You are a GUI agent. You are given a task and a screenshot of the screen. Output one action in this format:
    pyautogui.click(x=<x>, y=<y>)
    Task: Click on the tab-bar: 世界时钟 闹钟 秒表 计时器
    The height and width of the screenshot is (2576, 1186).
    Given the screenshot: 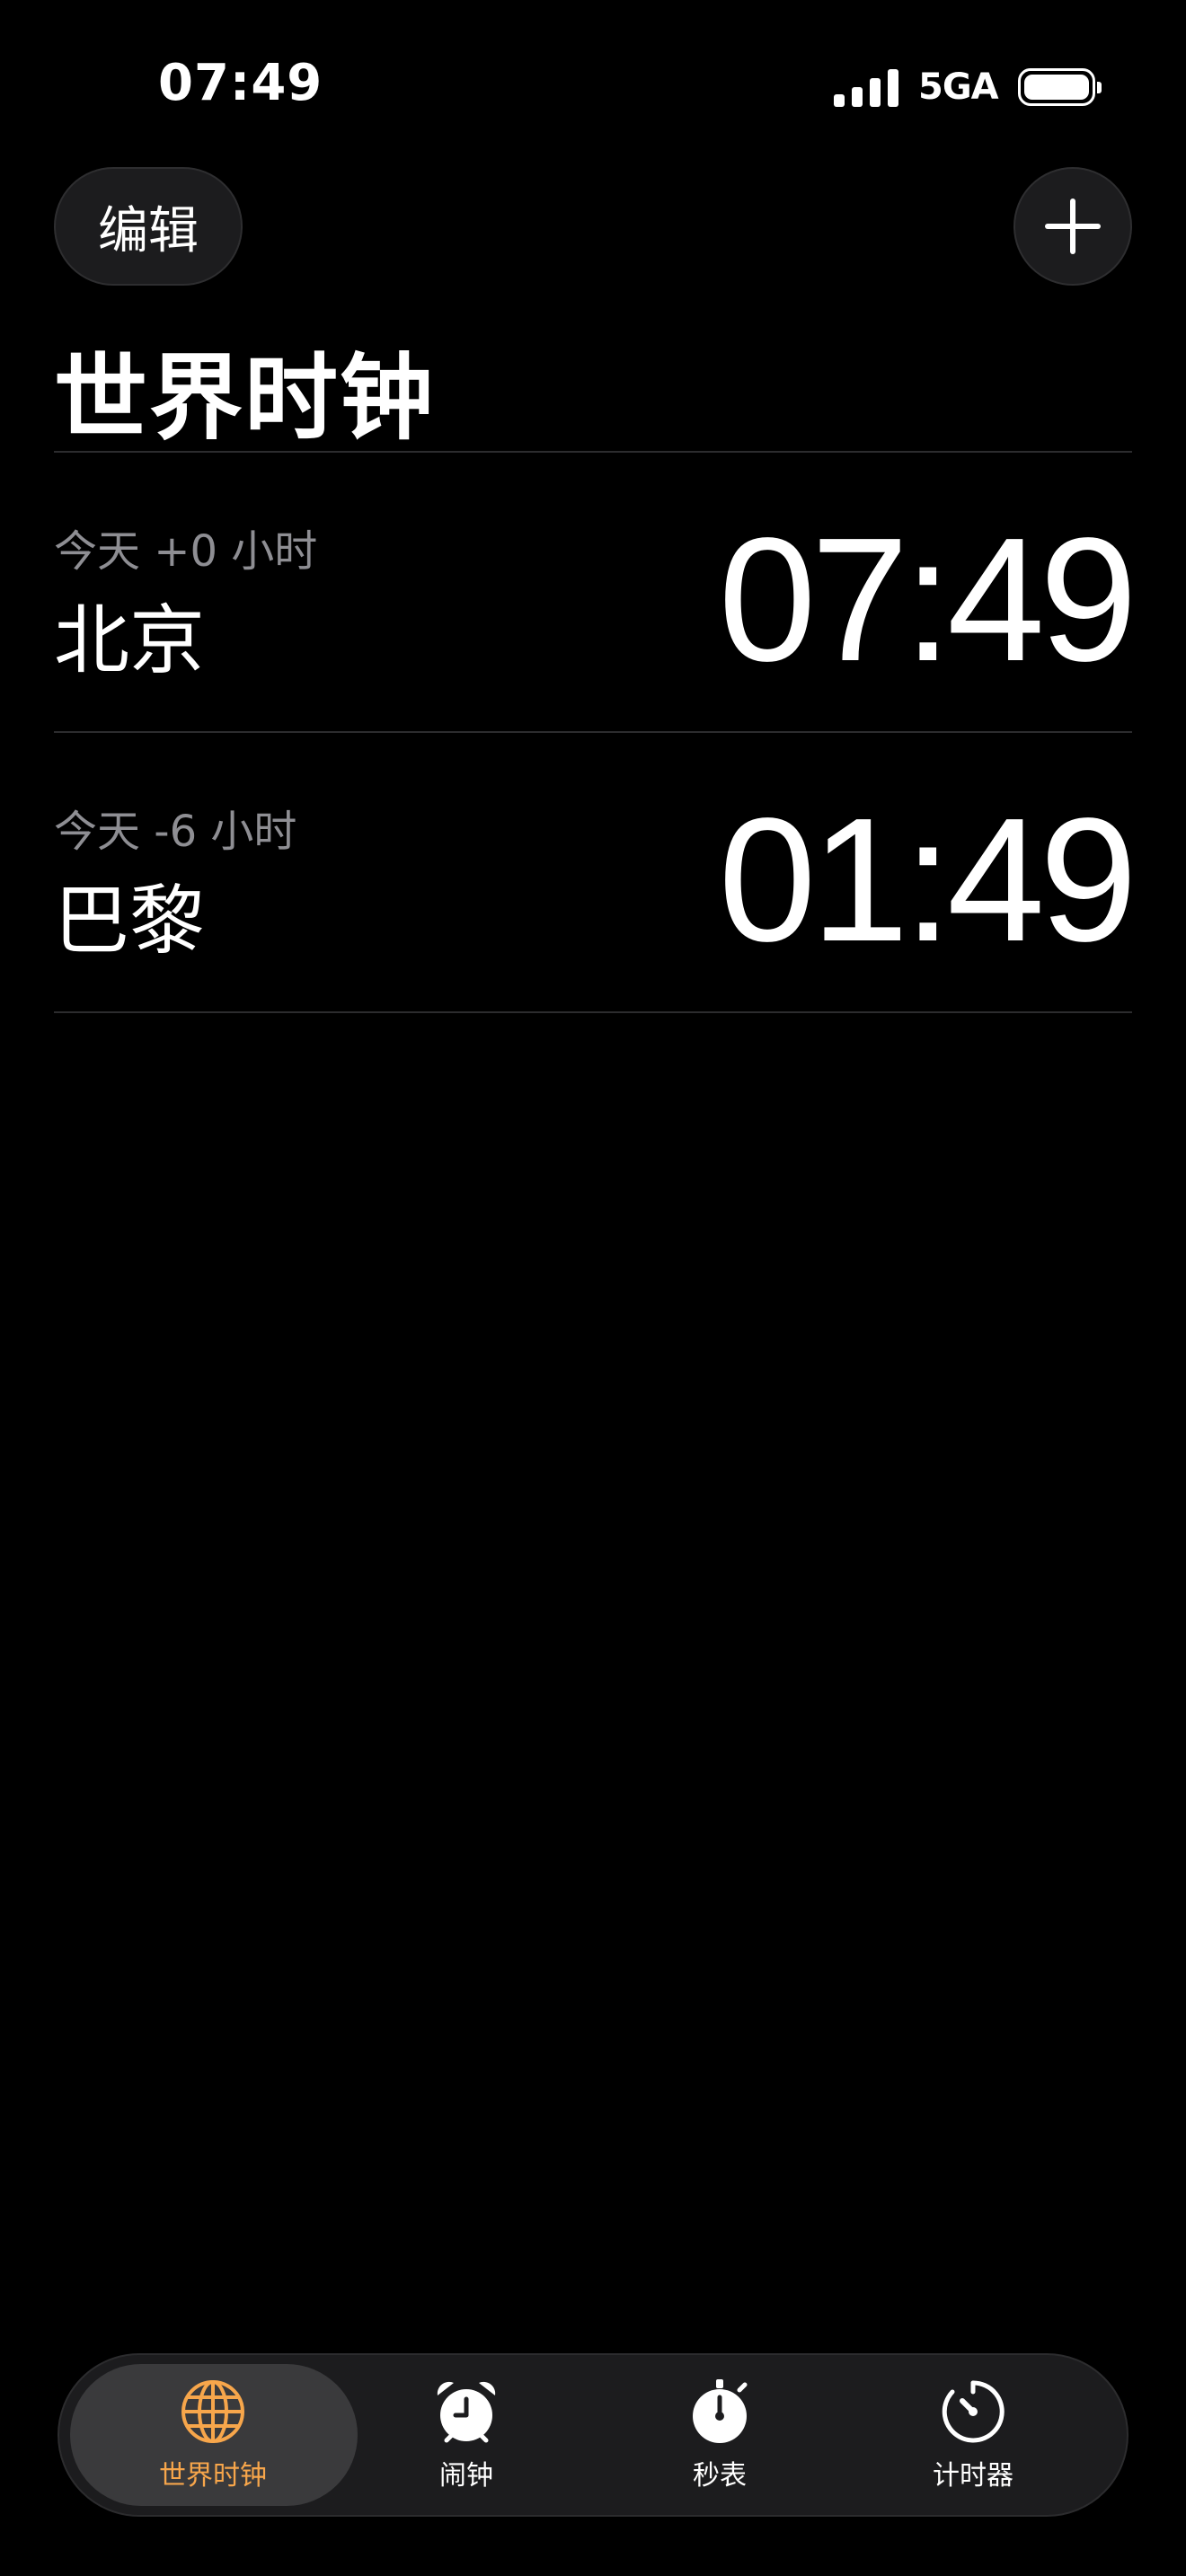 What is the action you would take?
    pyautogui.click(x=593, y=2435)
    